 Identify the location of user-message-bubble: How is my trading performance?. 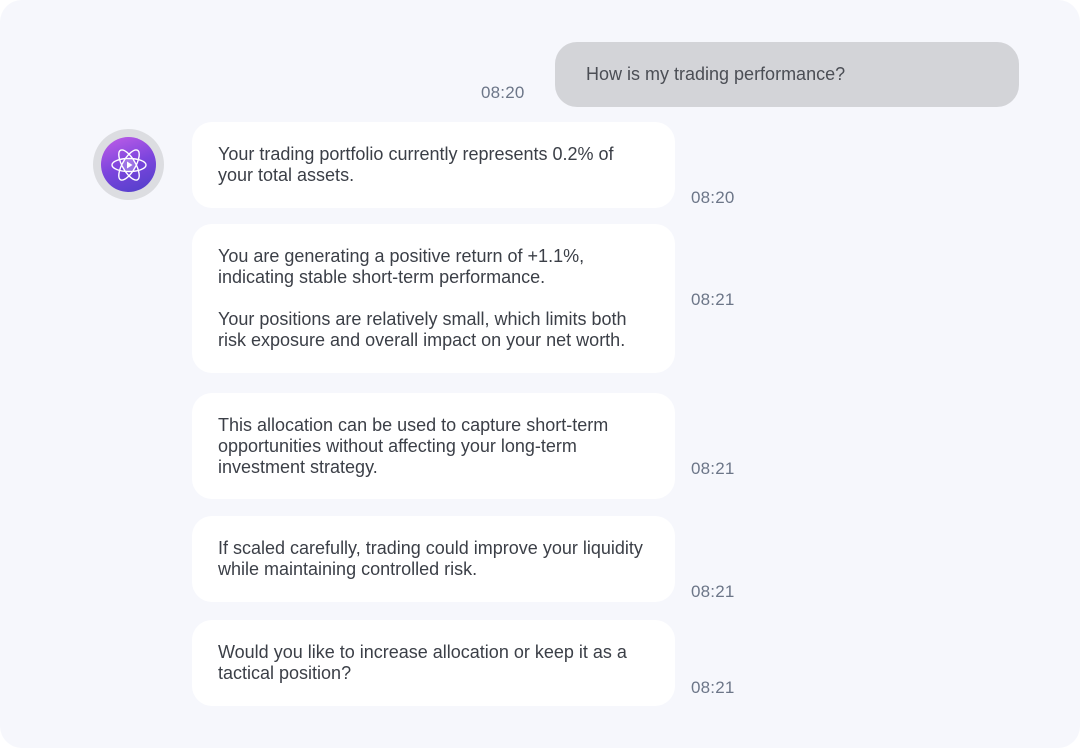
(787, 74).